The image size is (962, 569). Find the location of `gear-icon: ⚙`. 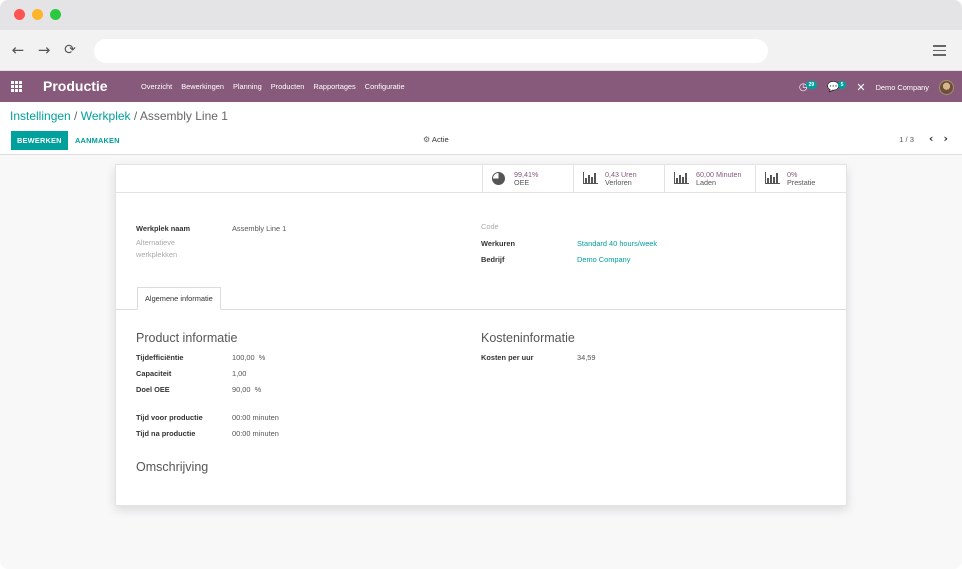

gear-icon: ⚙ is located at coordinates (427, 139).